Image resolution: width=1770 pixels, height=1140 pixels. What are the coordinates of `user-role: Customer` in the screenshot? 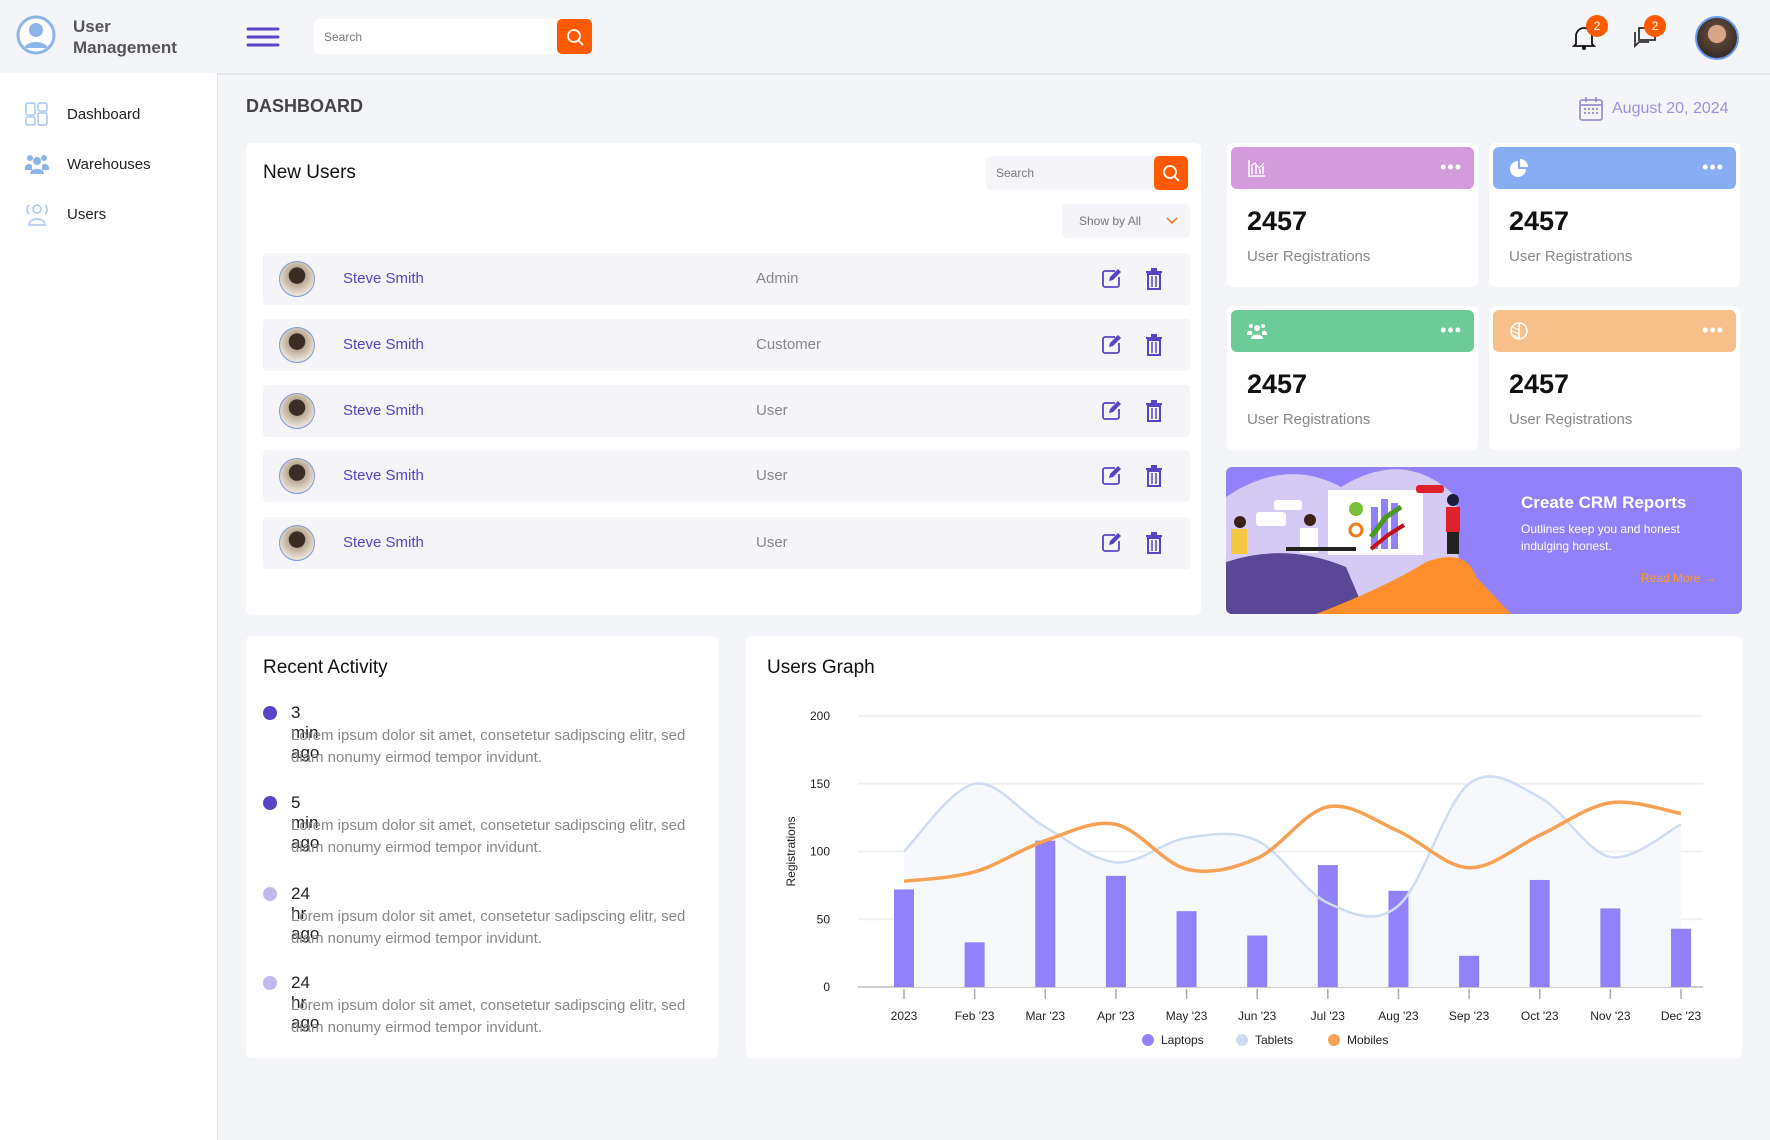 It's located at (789, 344).